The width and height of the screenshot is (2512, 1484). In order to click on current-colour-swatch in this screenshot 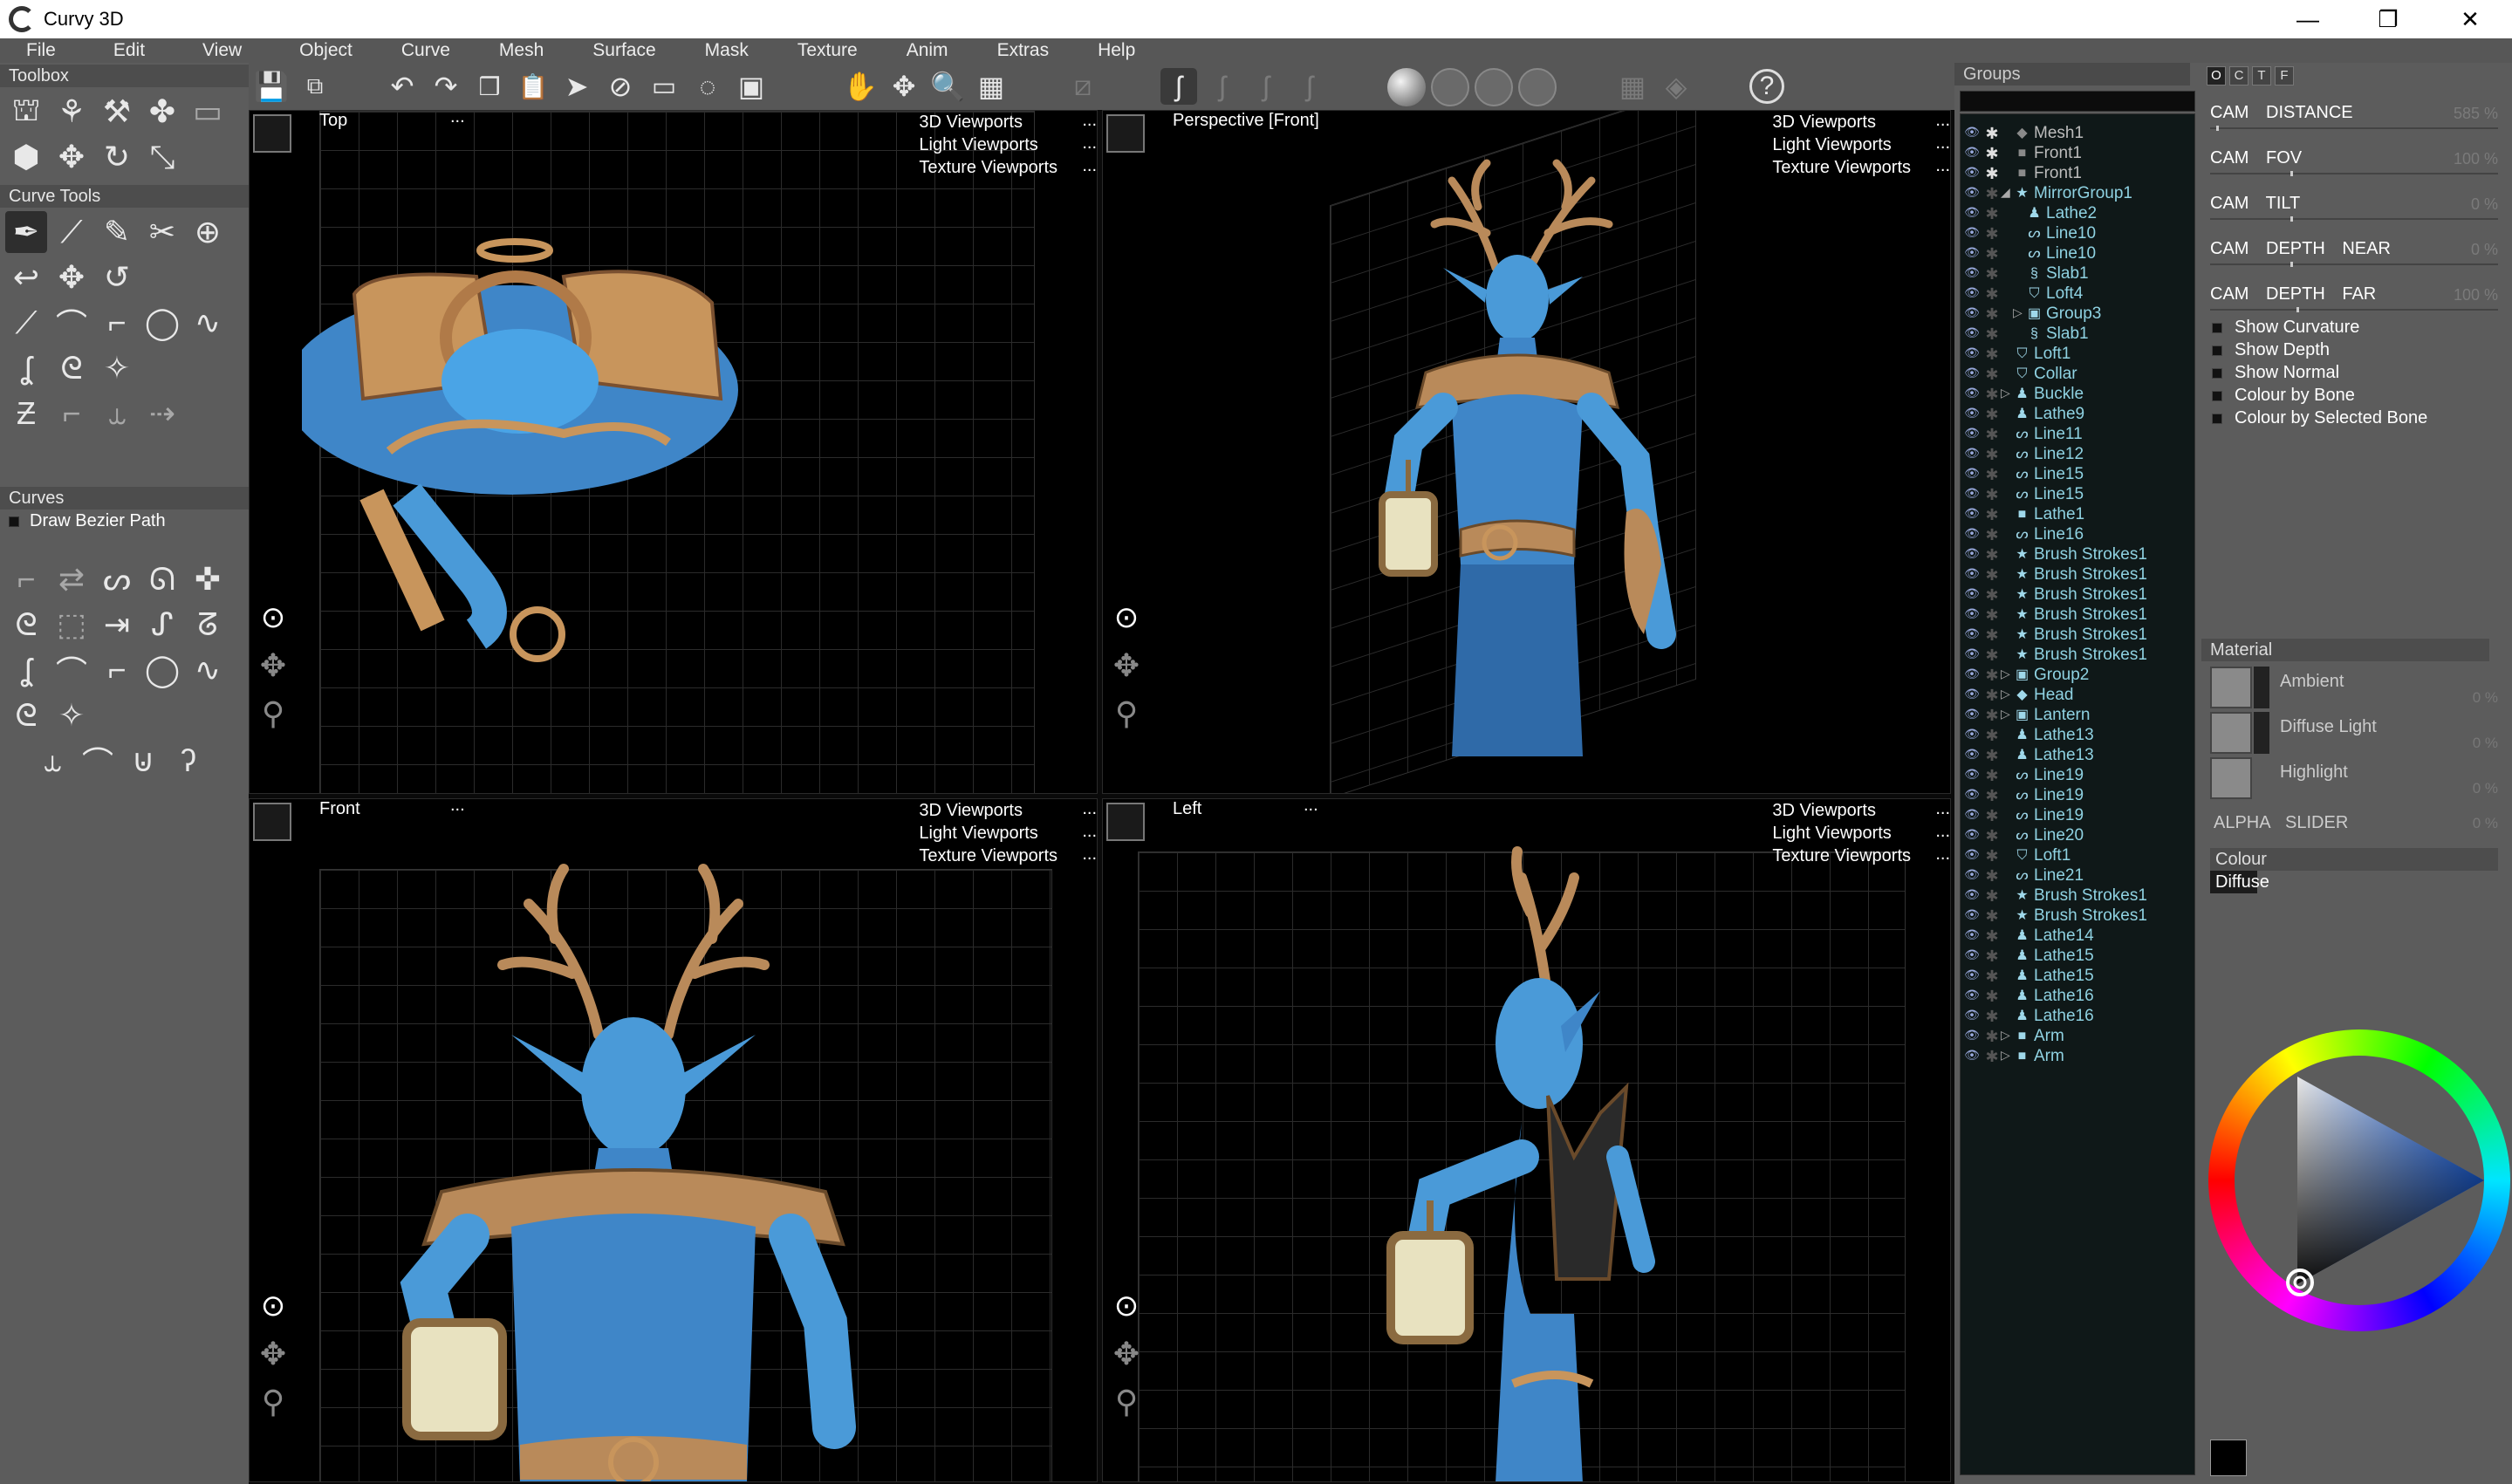, I will do `click(2228, 1458)`.